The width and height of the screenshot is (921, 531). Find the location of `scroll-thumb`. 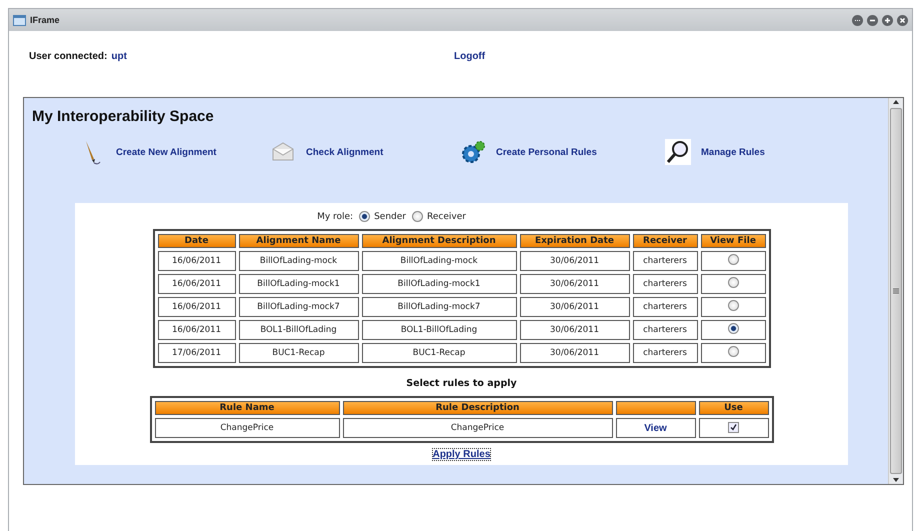

scroll-thumb is located at coordinates (896, 291).